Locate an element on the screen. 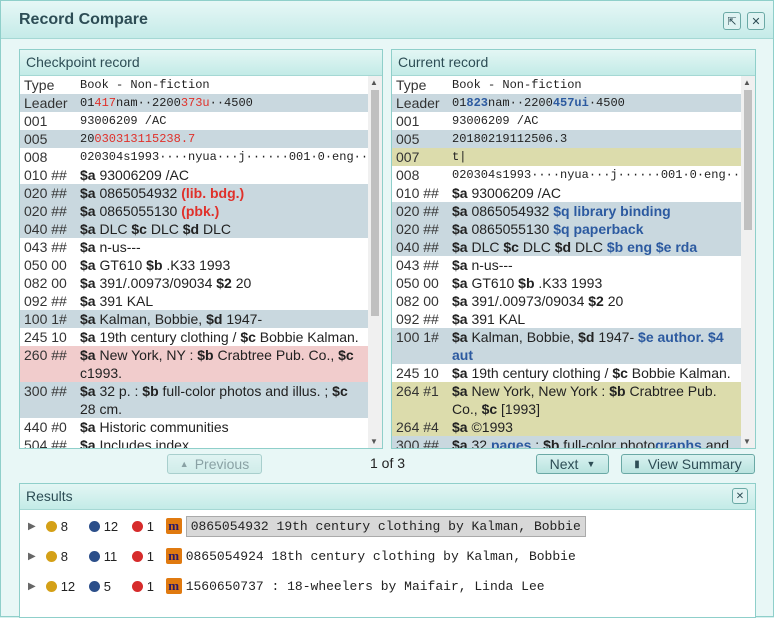 Image resolution: width=774 pixels, height=618 pixels. view-summary-button: ▮ View Summary is located at coordinates (688, 464).